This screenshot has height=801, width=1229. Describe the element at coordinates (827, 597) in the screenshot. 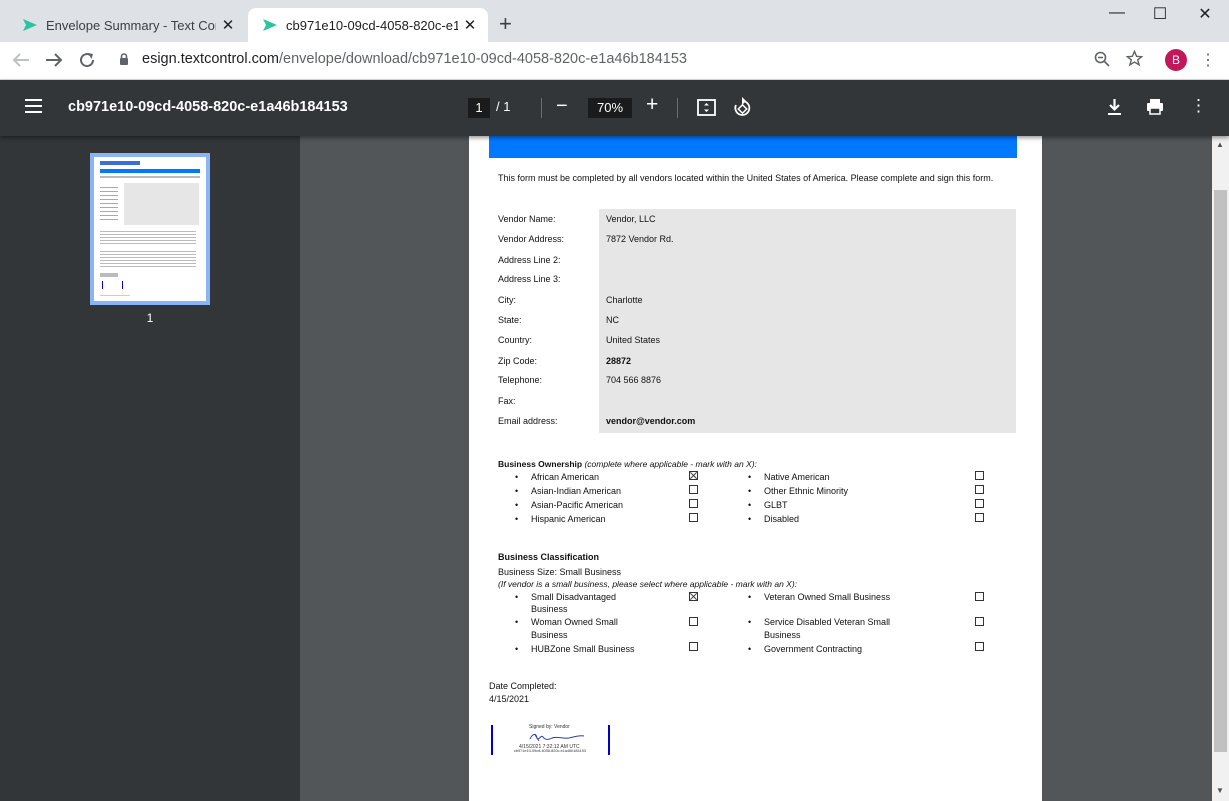

I see `option-label: Veteran Owned Small Business` at that location.